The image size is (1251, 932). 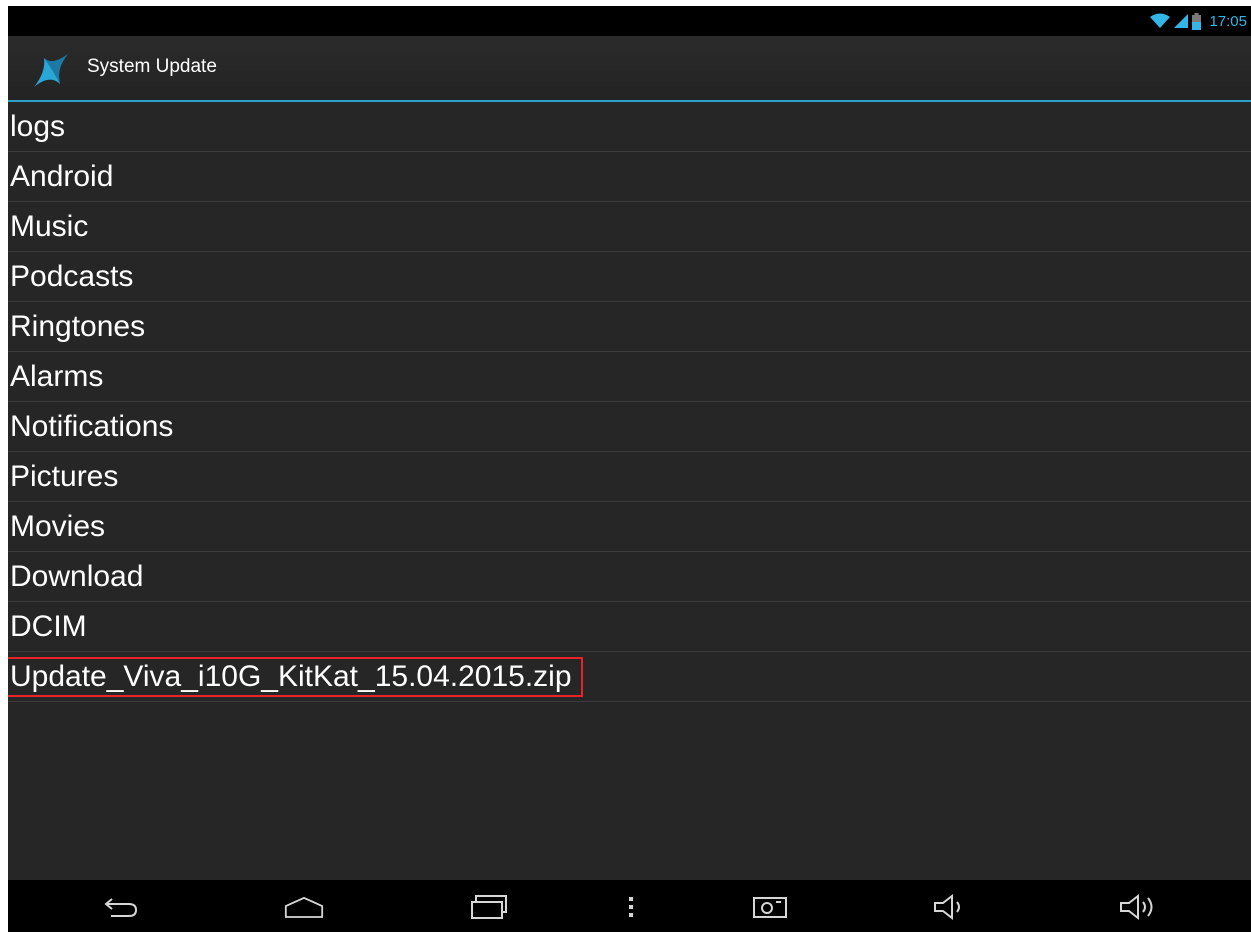 I want to click on file-name: Music, so click(x=49, y=226).